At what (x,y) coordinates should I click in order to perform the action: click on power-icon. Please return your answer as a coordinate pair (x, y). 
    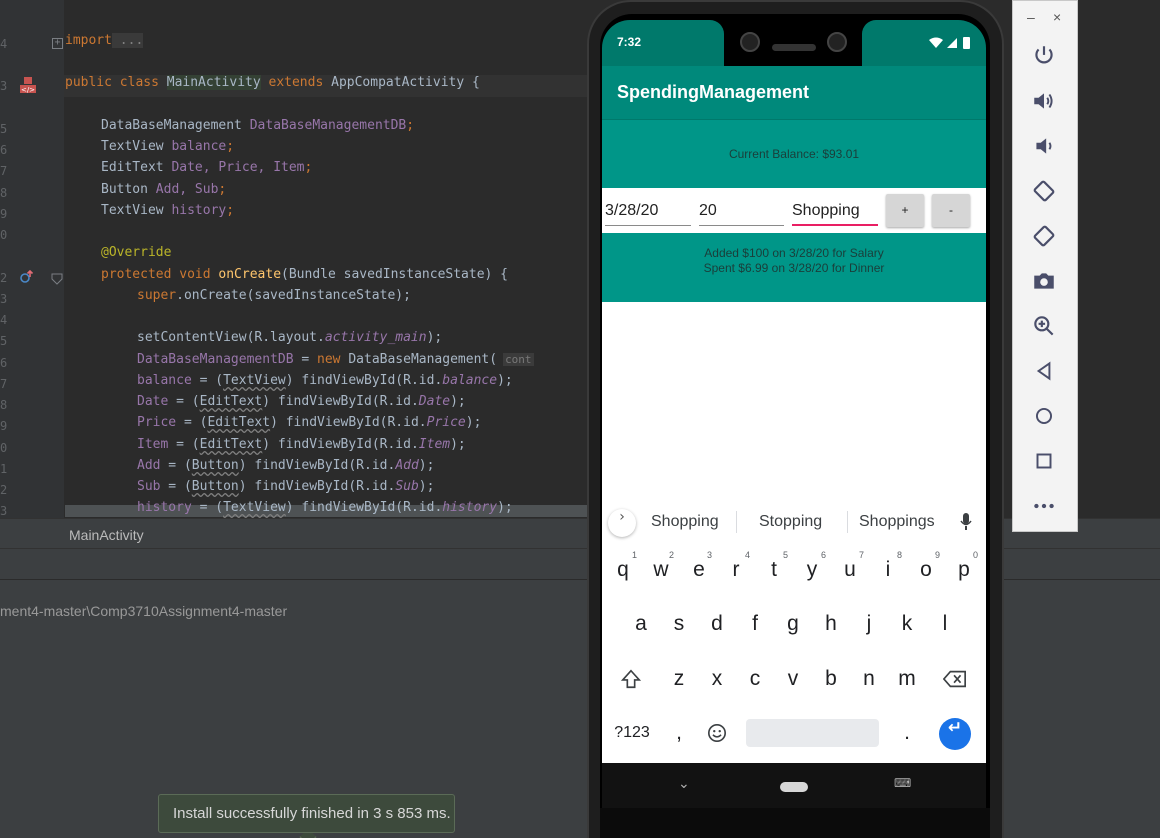
    Looking at the image, I should click on (1044, 56).